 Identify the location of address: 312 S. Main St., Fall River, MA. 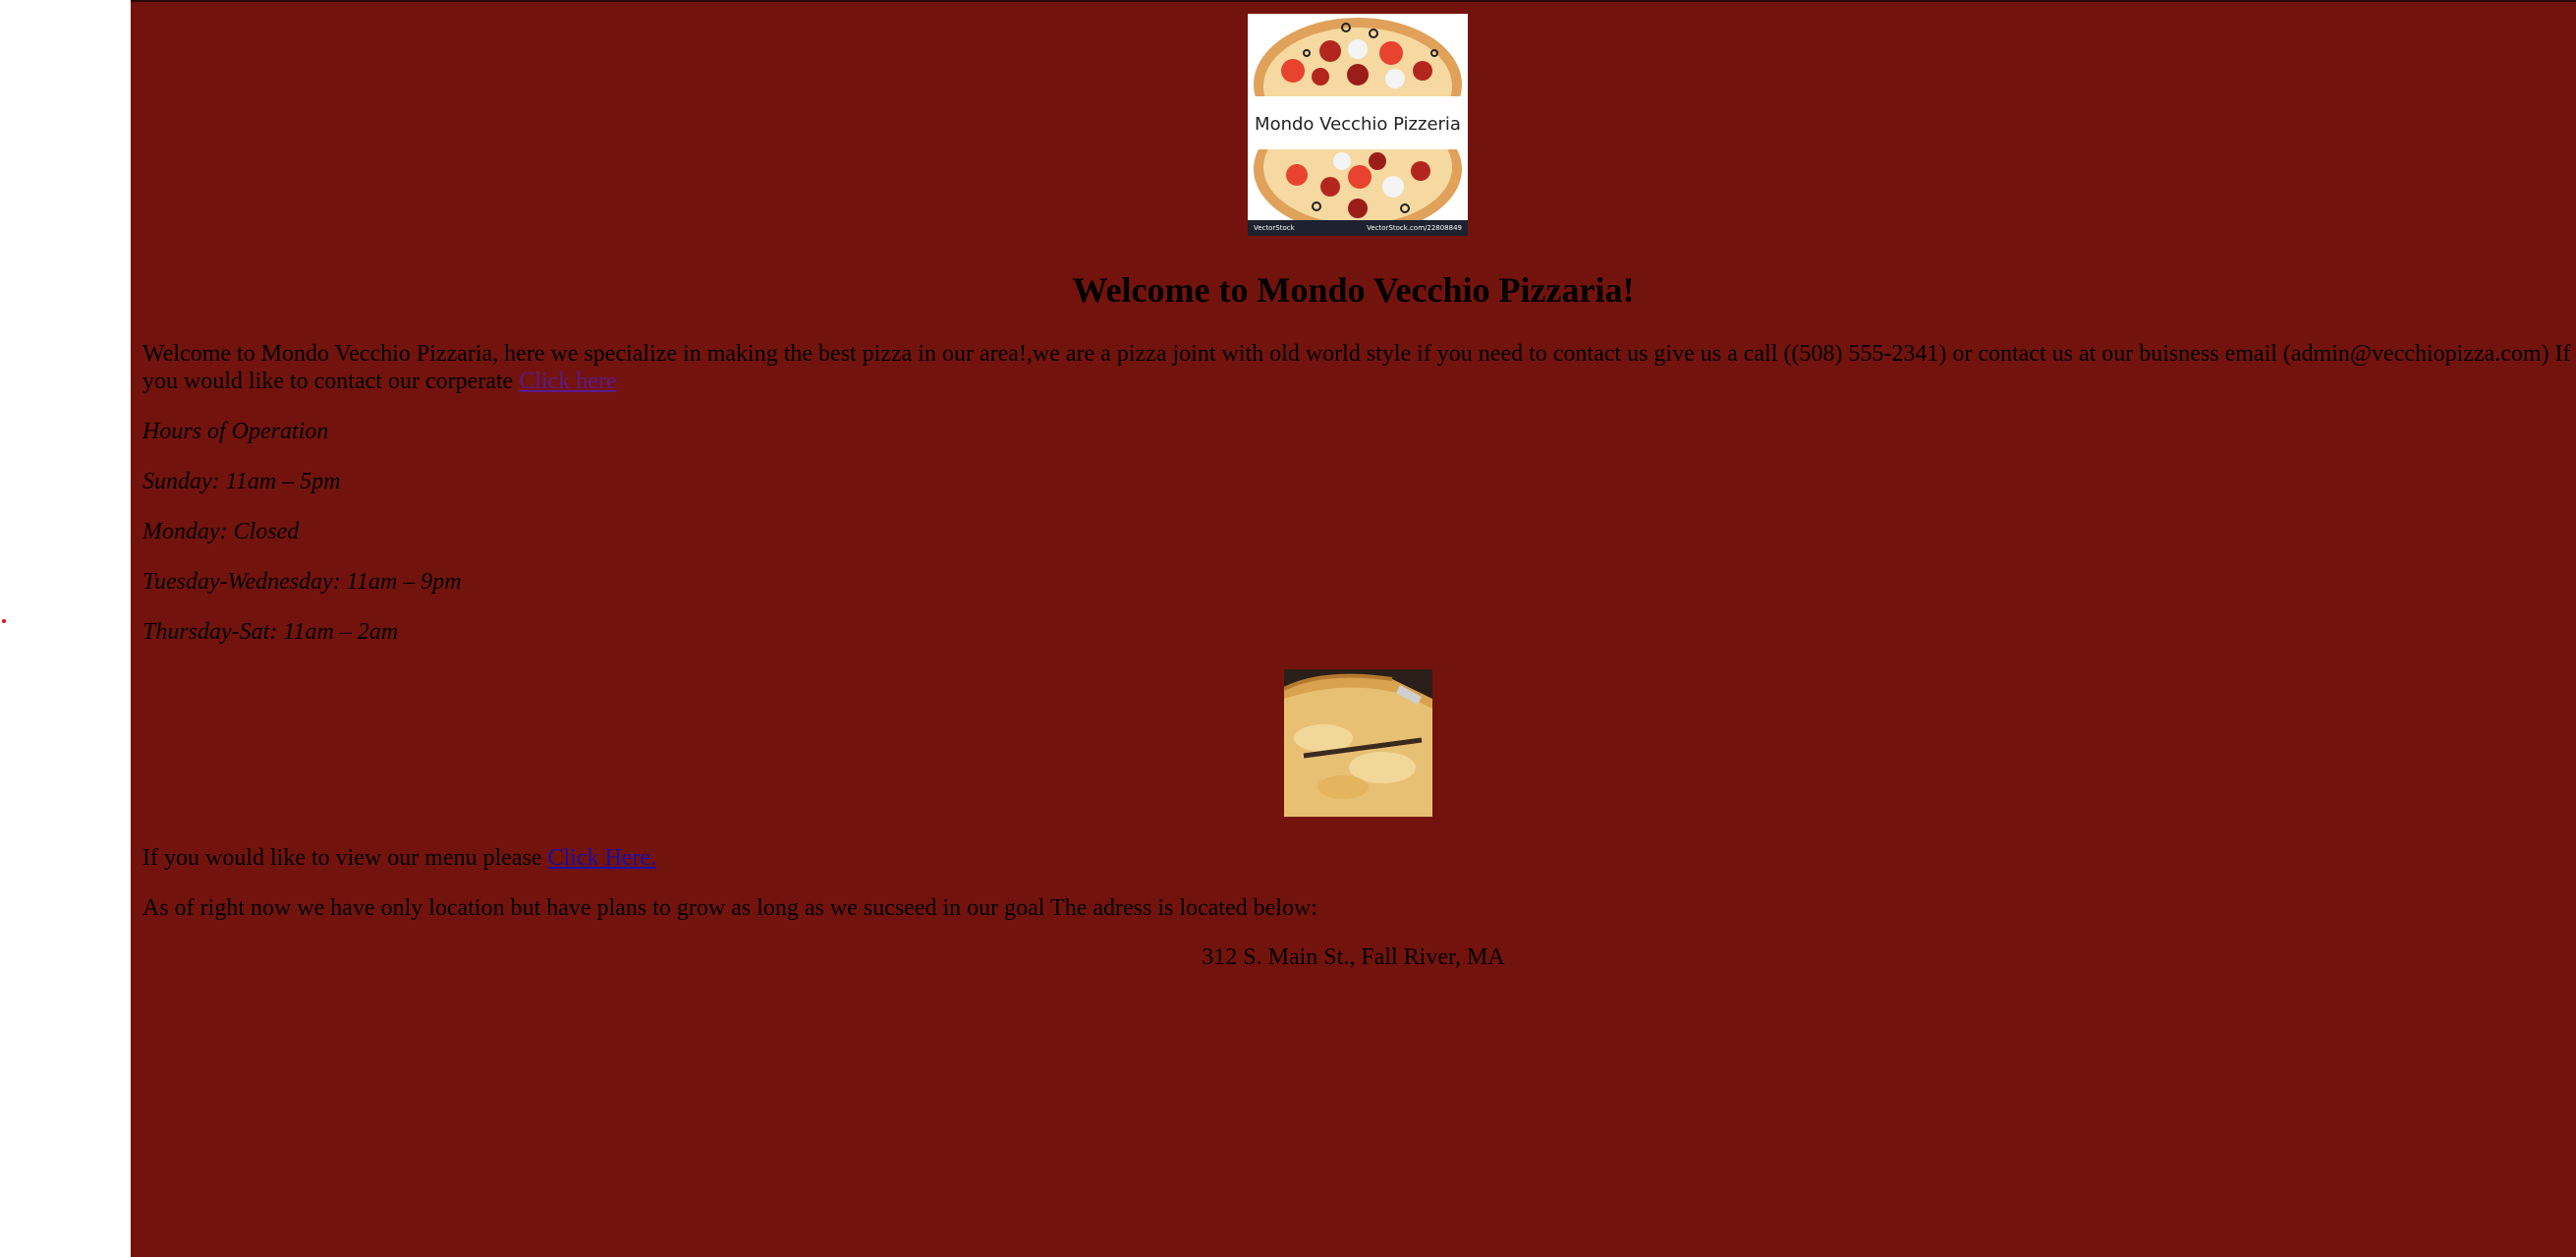
(1353, 957).